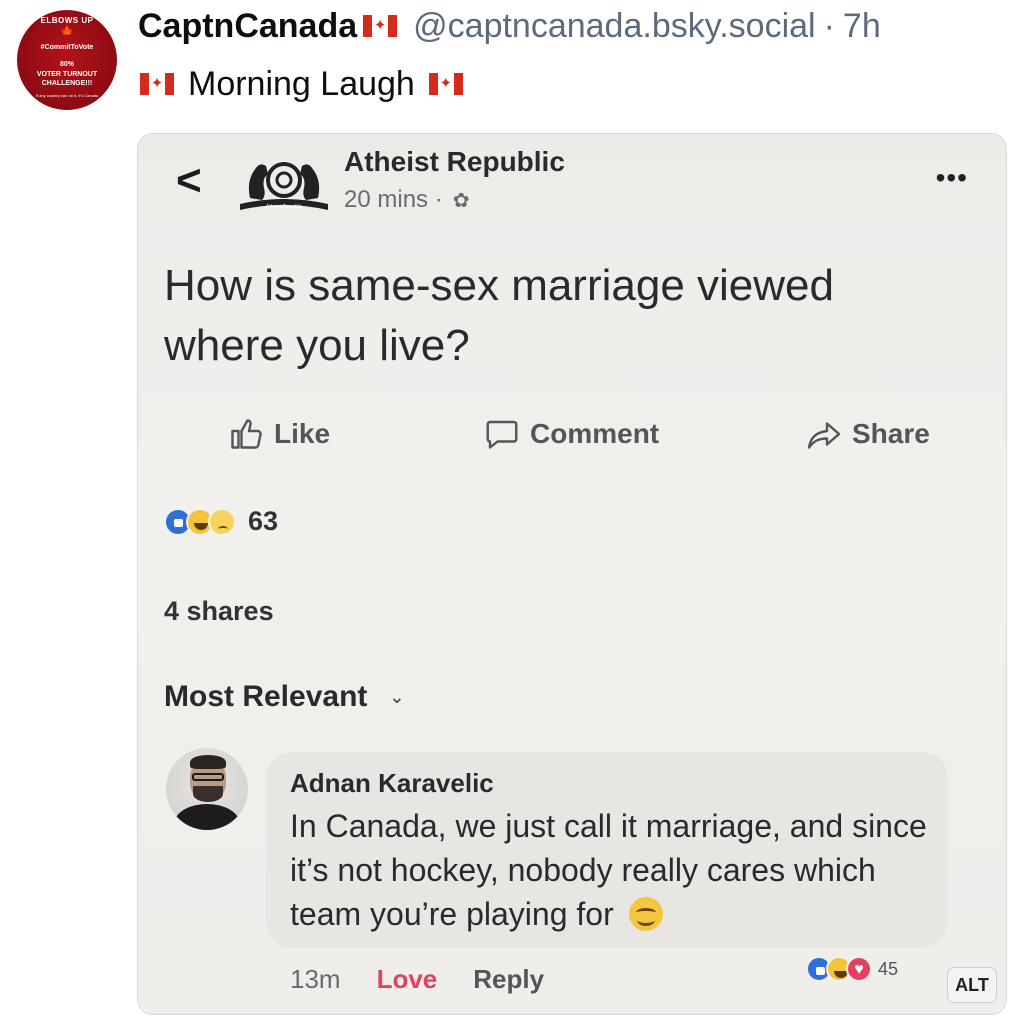 The height and width of the screenshot is (1024, 1011). I want to click on post-reactions: 63, so click(221, 521).